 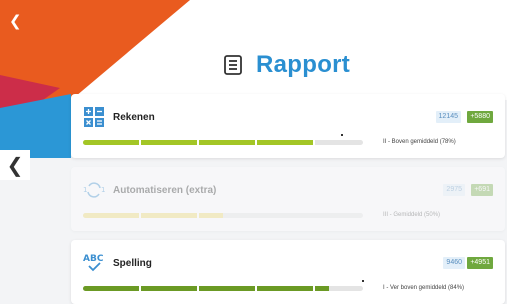 What do you see at coordinates (419, 142) in the screenshot?
I see `level-text: II - Boven gemiddeld (78%)` at bounding box center [419, 142].